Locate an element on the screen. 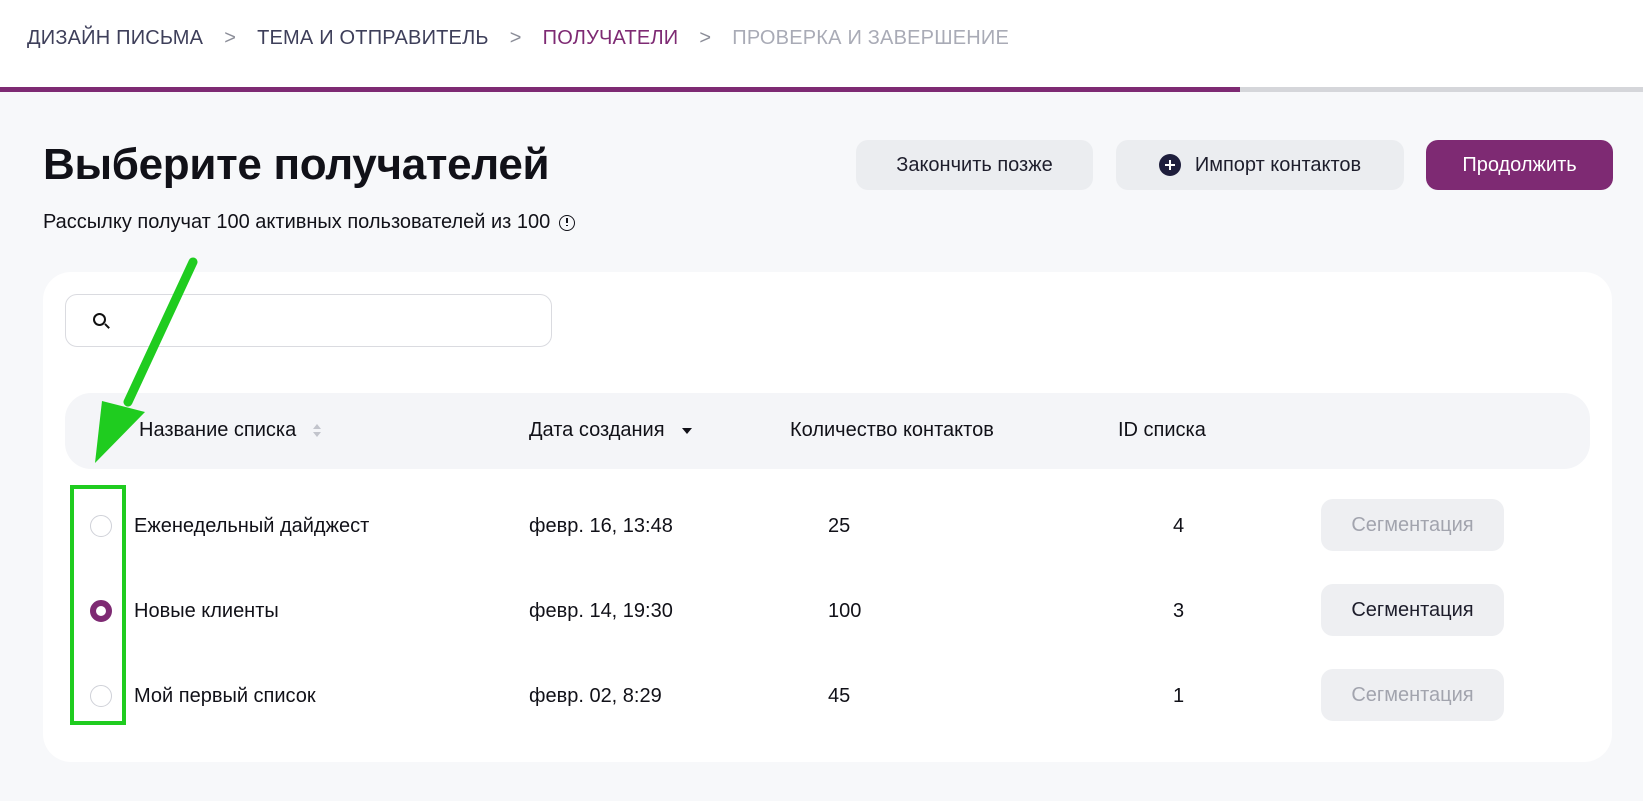 The image size is (1643, 801). list-count: 100 is located at coordinates (845, 611).